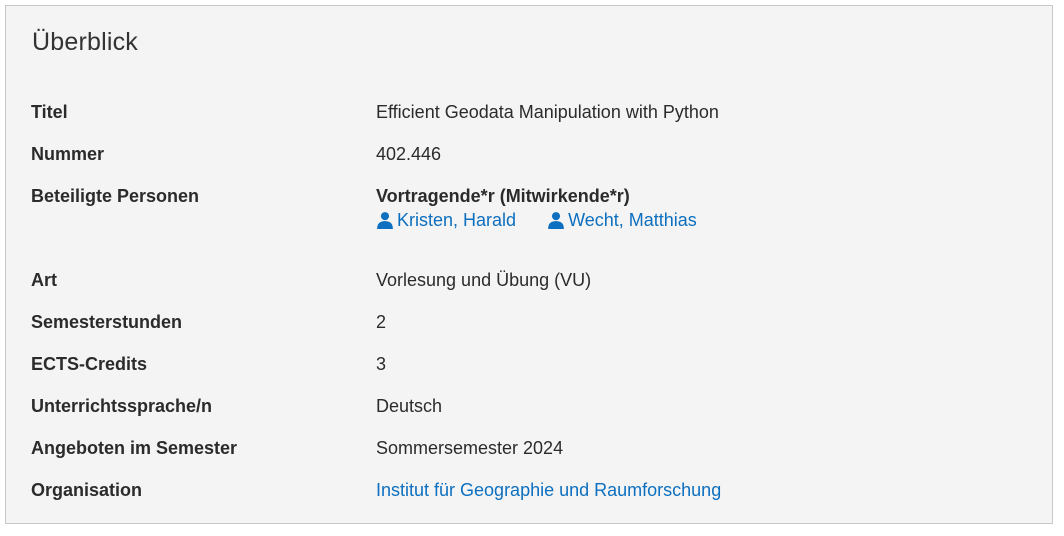 This screenshot has height=536, width=1064. I want to click on label-beteiligte-personen: Beteiligte Personen, so click(115, 196).